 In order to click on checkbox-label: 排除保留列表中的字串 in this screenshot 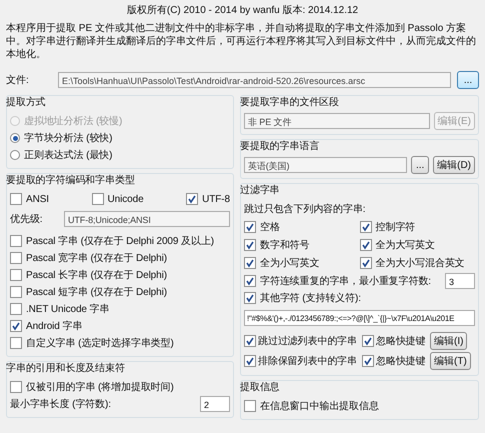, I will do `click(308, 361)`.